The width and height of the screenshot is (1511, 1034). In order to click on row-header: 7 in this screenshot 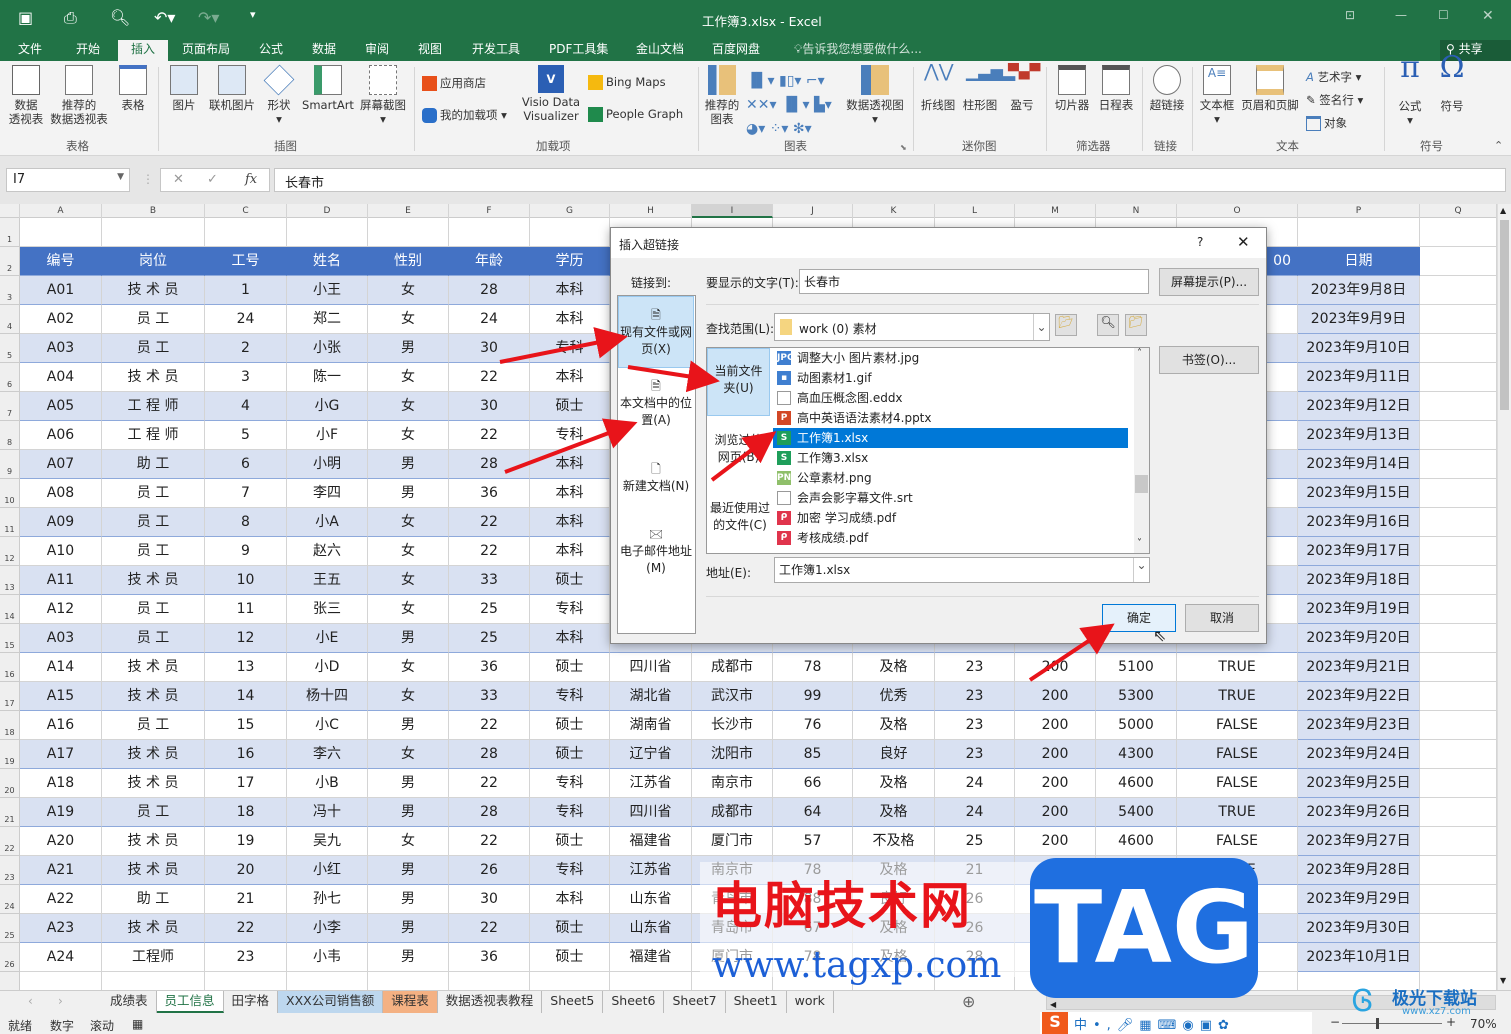, I will do `click(10, 406)`.